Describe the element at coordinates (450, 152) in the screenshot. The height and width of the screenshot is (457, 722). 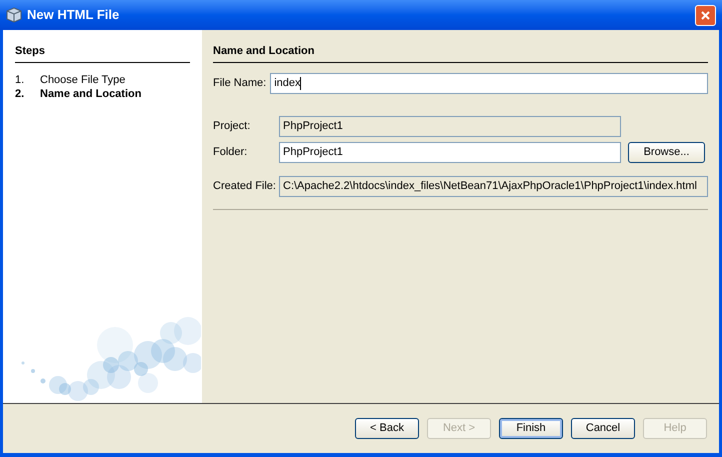
I see `input-field: PhpProject1` at that location.